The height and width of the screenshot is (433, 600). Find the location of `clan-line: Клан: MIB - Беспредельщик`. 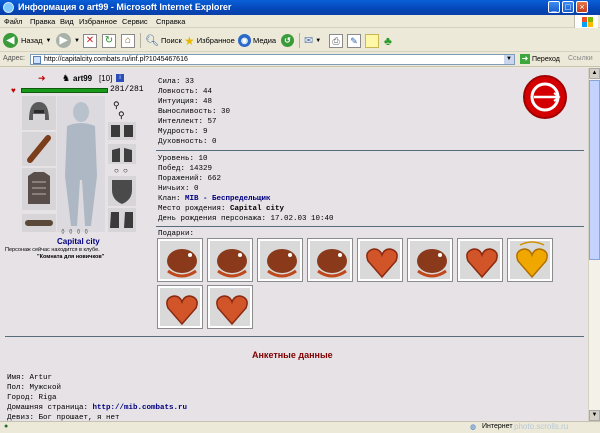

clan-line: Клан: MIB - Беспредельщик is located at coordinates (214, 199).